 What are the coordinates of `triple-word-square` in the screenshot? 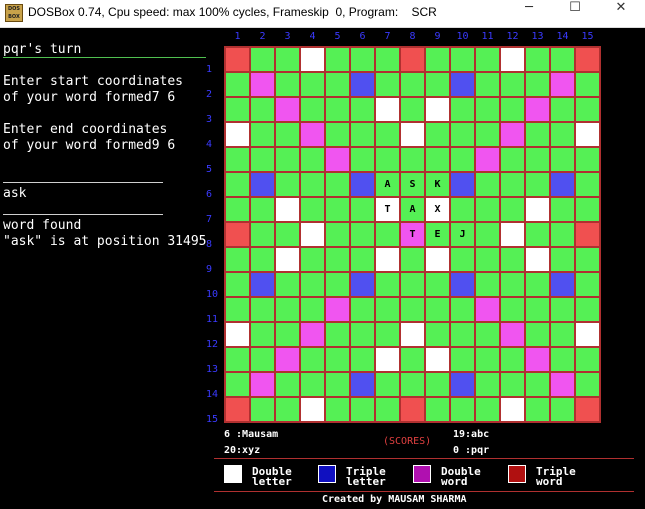 It's located at (587, 59).